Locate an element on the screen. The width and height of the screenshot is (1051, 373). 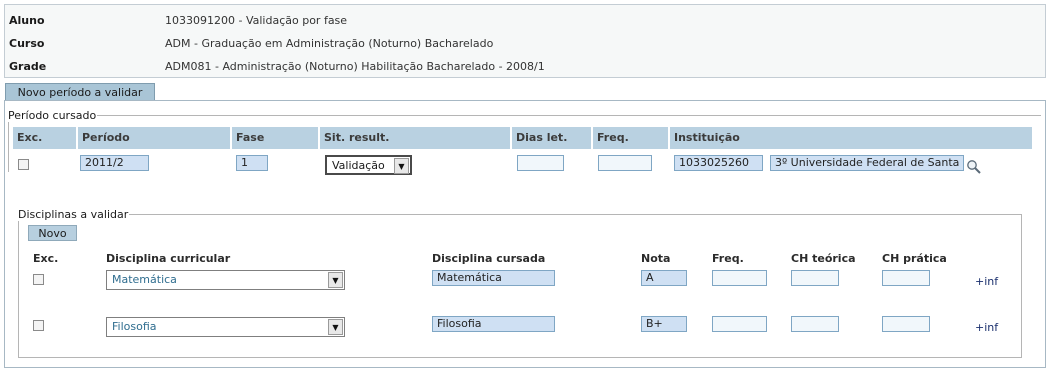
col-fase: Fase is located at coordinates (275, 138).